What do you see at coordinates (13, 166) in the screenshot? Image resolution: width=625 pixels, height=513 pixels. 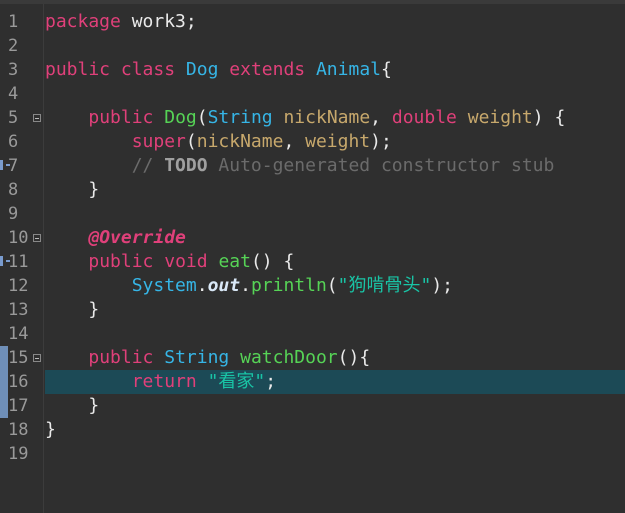 I see `line-number: 7` at bounding box center [13, 166].